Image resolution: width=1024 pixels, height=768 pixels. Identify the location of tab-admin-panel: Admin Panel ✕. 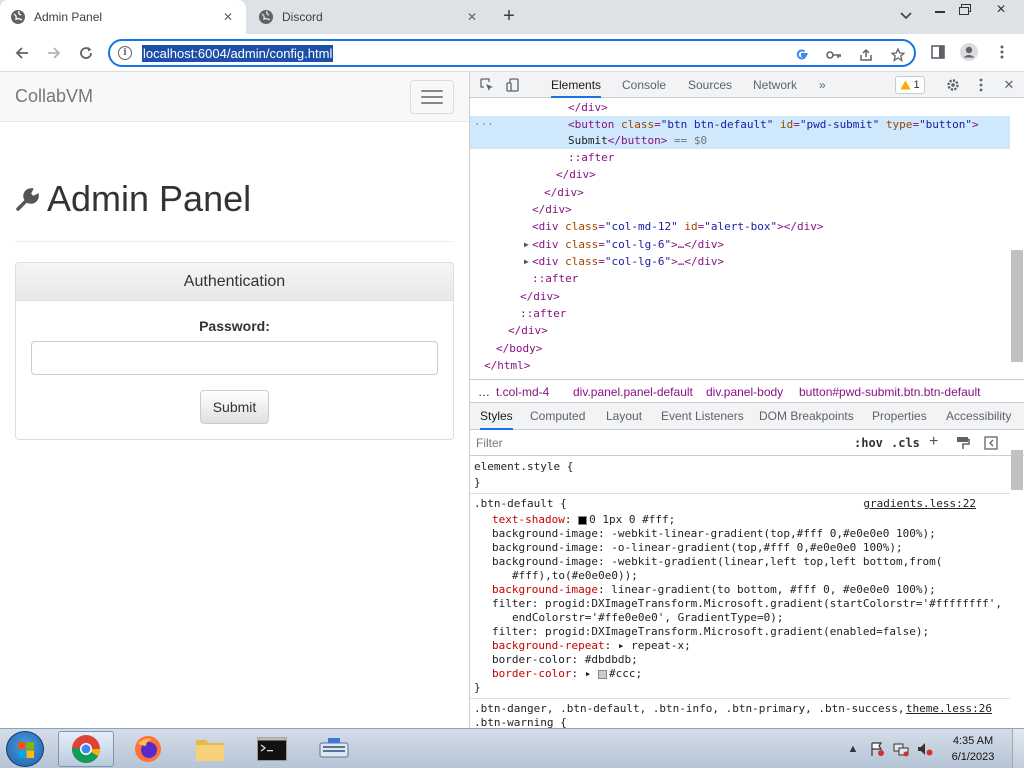
(123, 17).